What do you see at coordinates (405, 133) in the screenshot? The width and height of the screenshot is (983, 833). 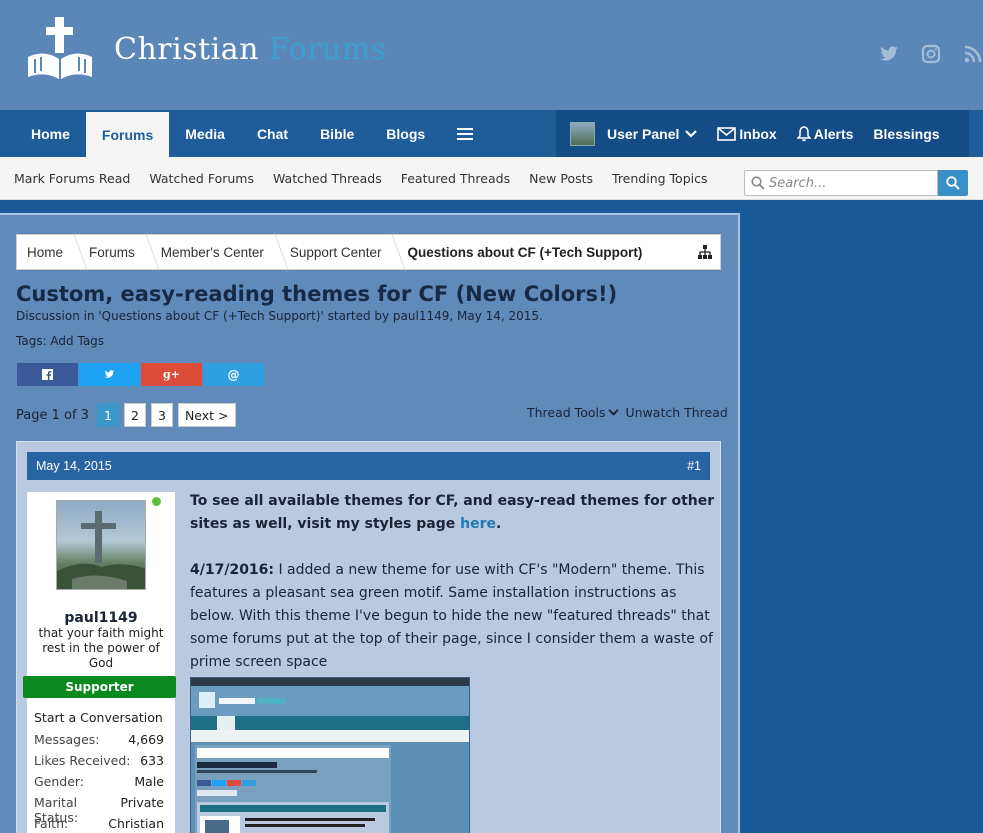 I see `tab-blogs: Blogs` at bounding box center [405, 133].